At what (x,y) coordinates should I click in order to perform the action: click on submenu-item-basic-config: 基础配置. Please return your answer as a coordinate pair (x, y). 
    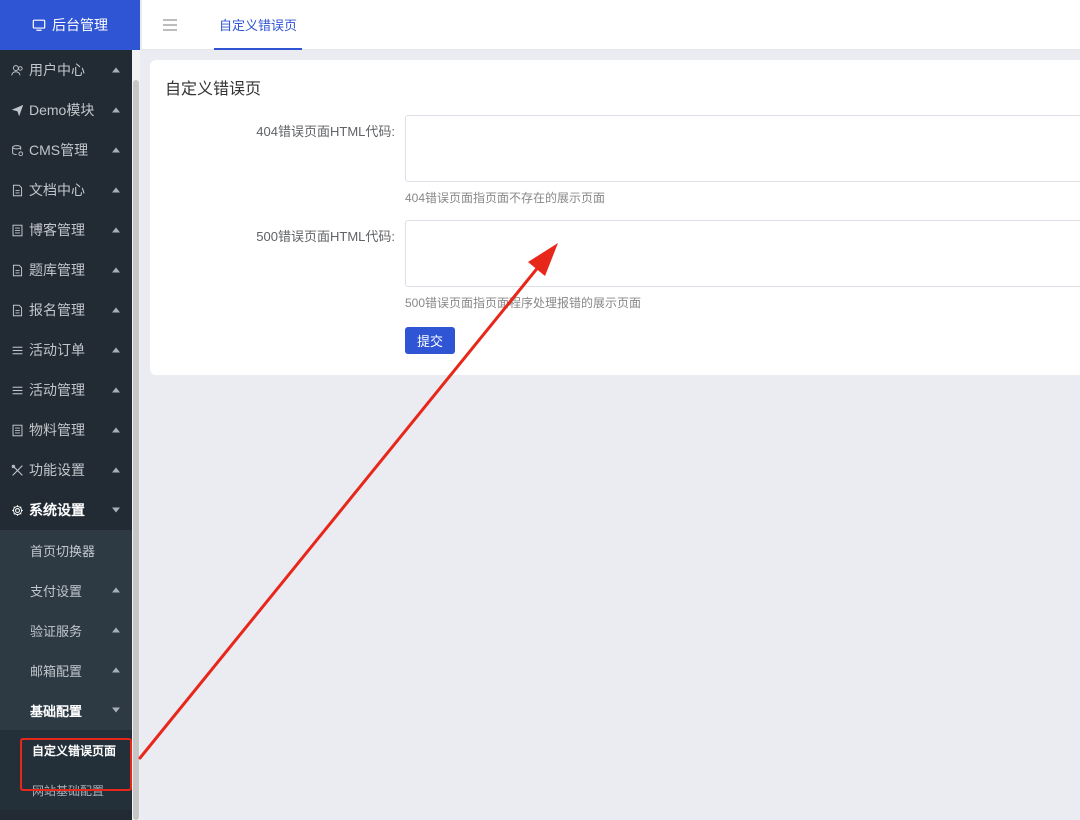
    Looking at the image, I should click on (66, 710).